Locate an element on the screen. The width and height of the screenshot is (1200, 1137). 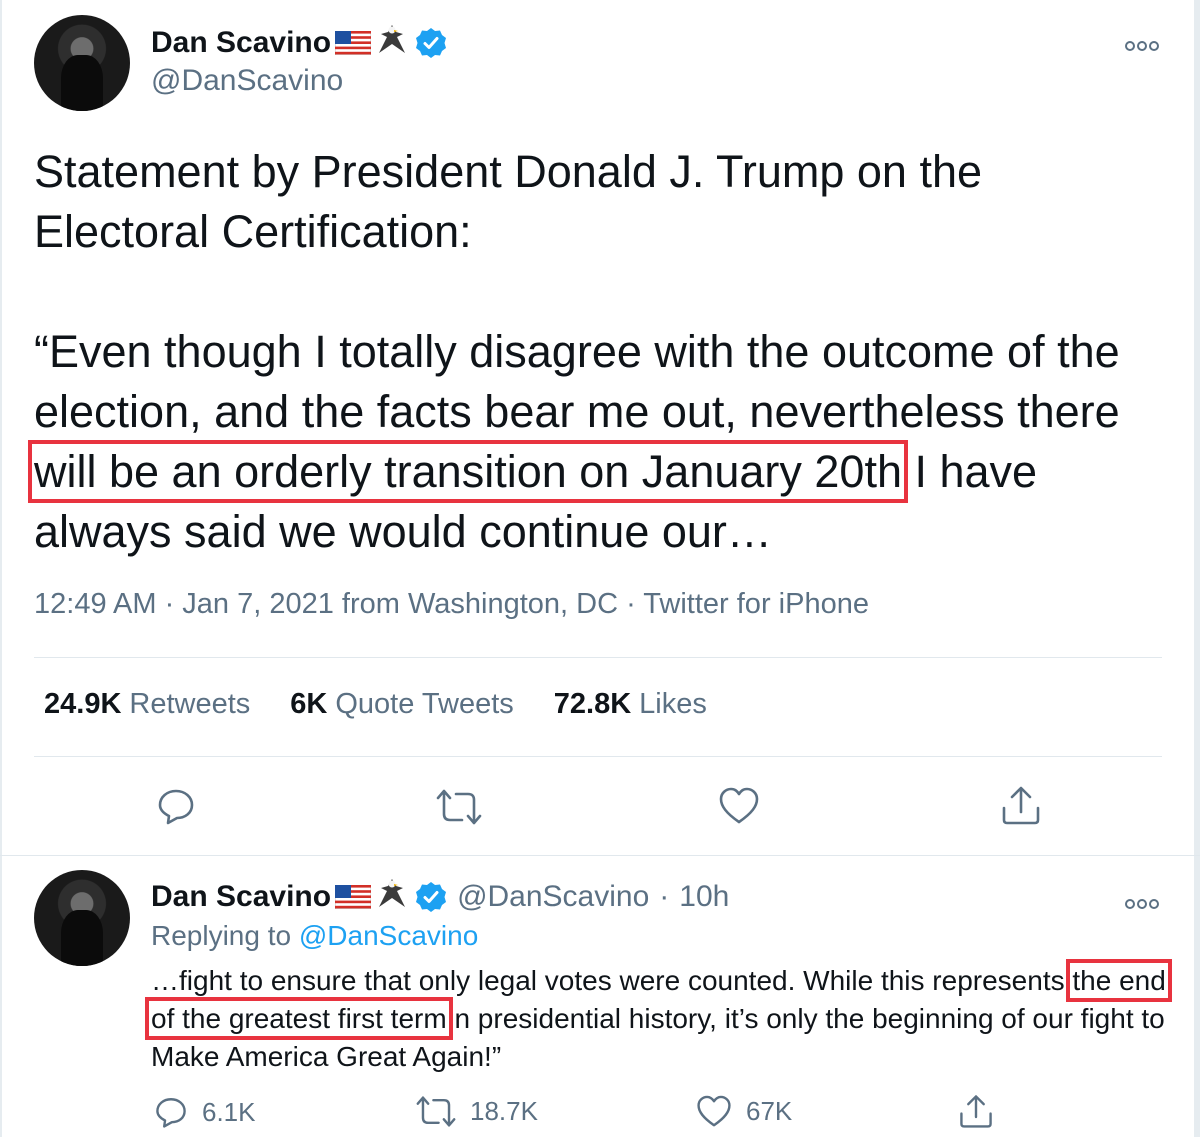
right-edge is located at coordinates (1197, 568).